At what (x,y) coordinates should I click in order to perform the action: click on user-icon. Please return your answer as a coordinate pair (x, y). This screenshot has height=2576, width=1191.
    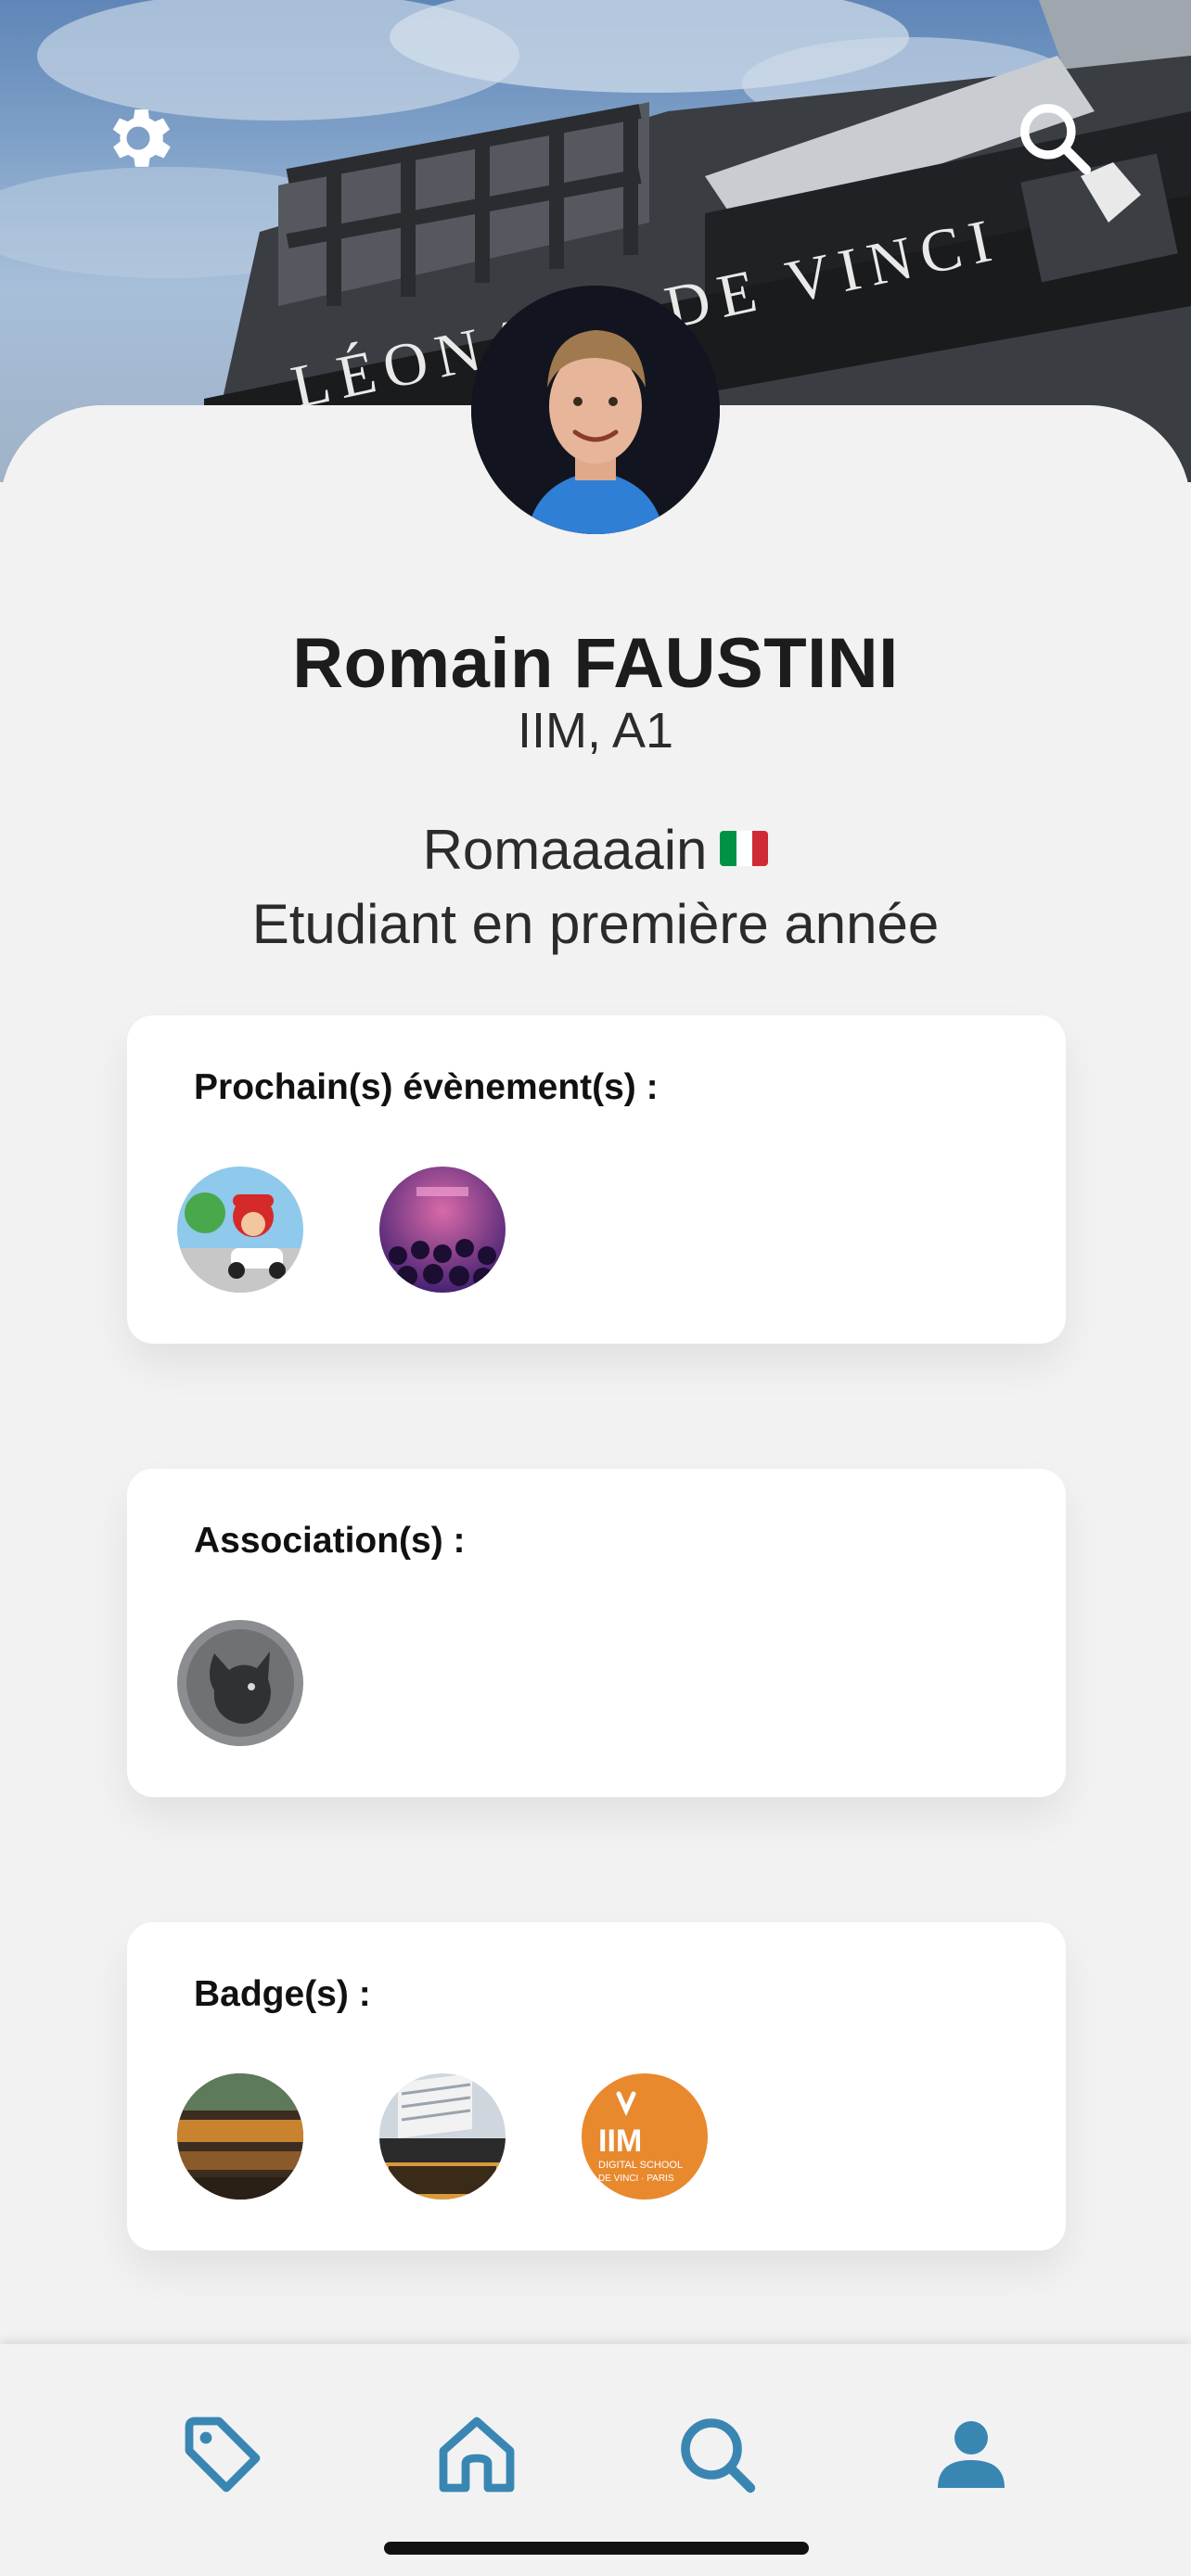
    Looking at the image, I should click on (971, 2454).